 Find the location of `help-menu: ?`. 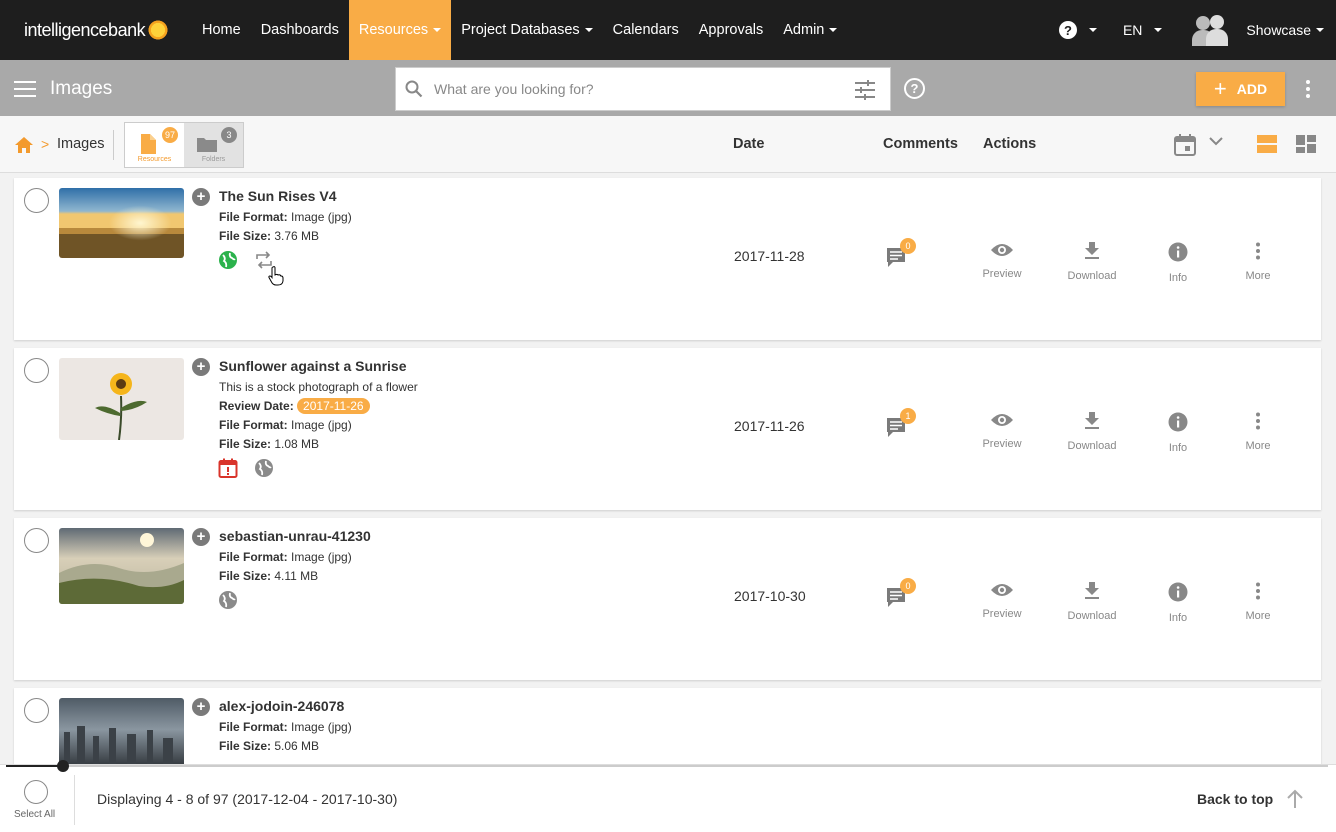

help-menu: ? is located at coordinates (1077, 30).